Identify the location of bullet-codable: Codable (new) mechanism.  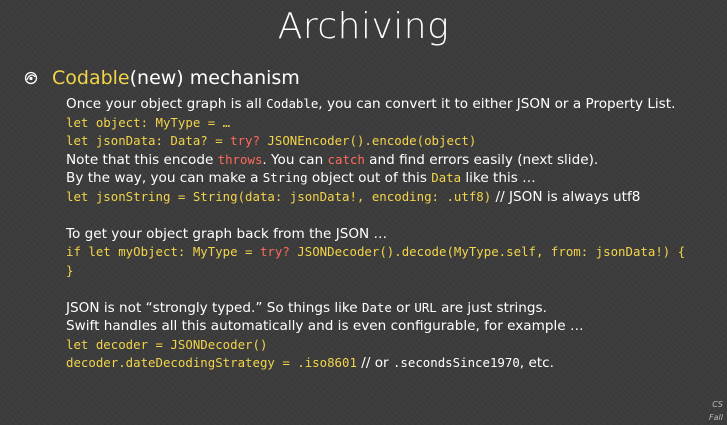
(162, 78).